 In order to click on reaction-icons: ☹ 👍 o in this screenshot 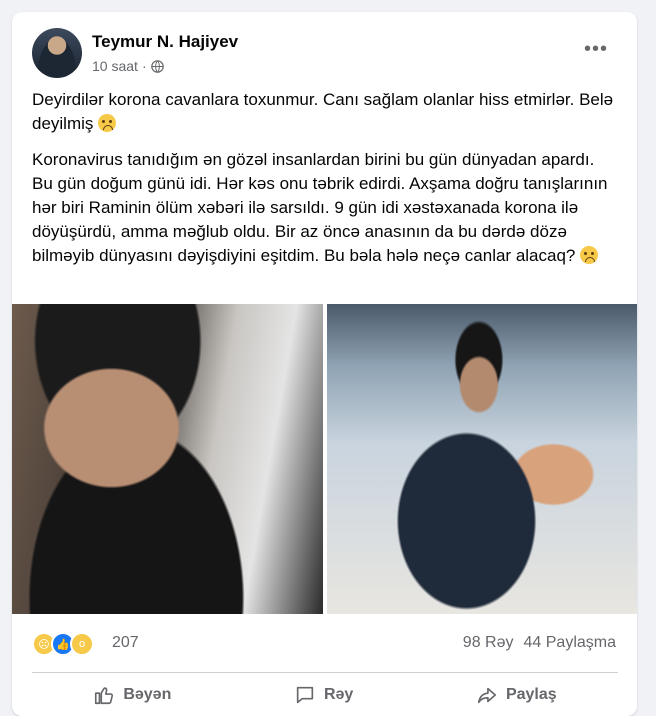, I will do `click(63, 644)`.